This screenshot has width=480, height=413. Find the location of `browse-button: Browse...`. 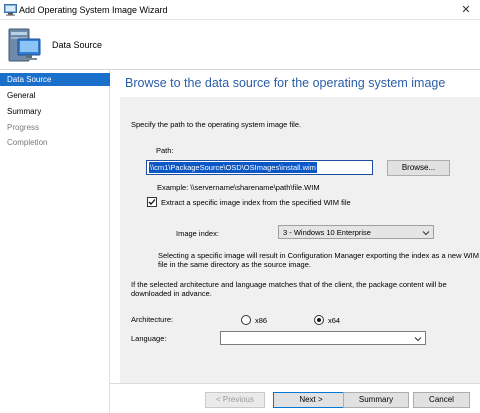

browse-button: Browse... is located at coordinates (418, 168).